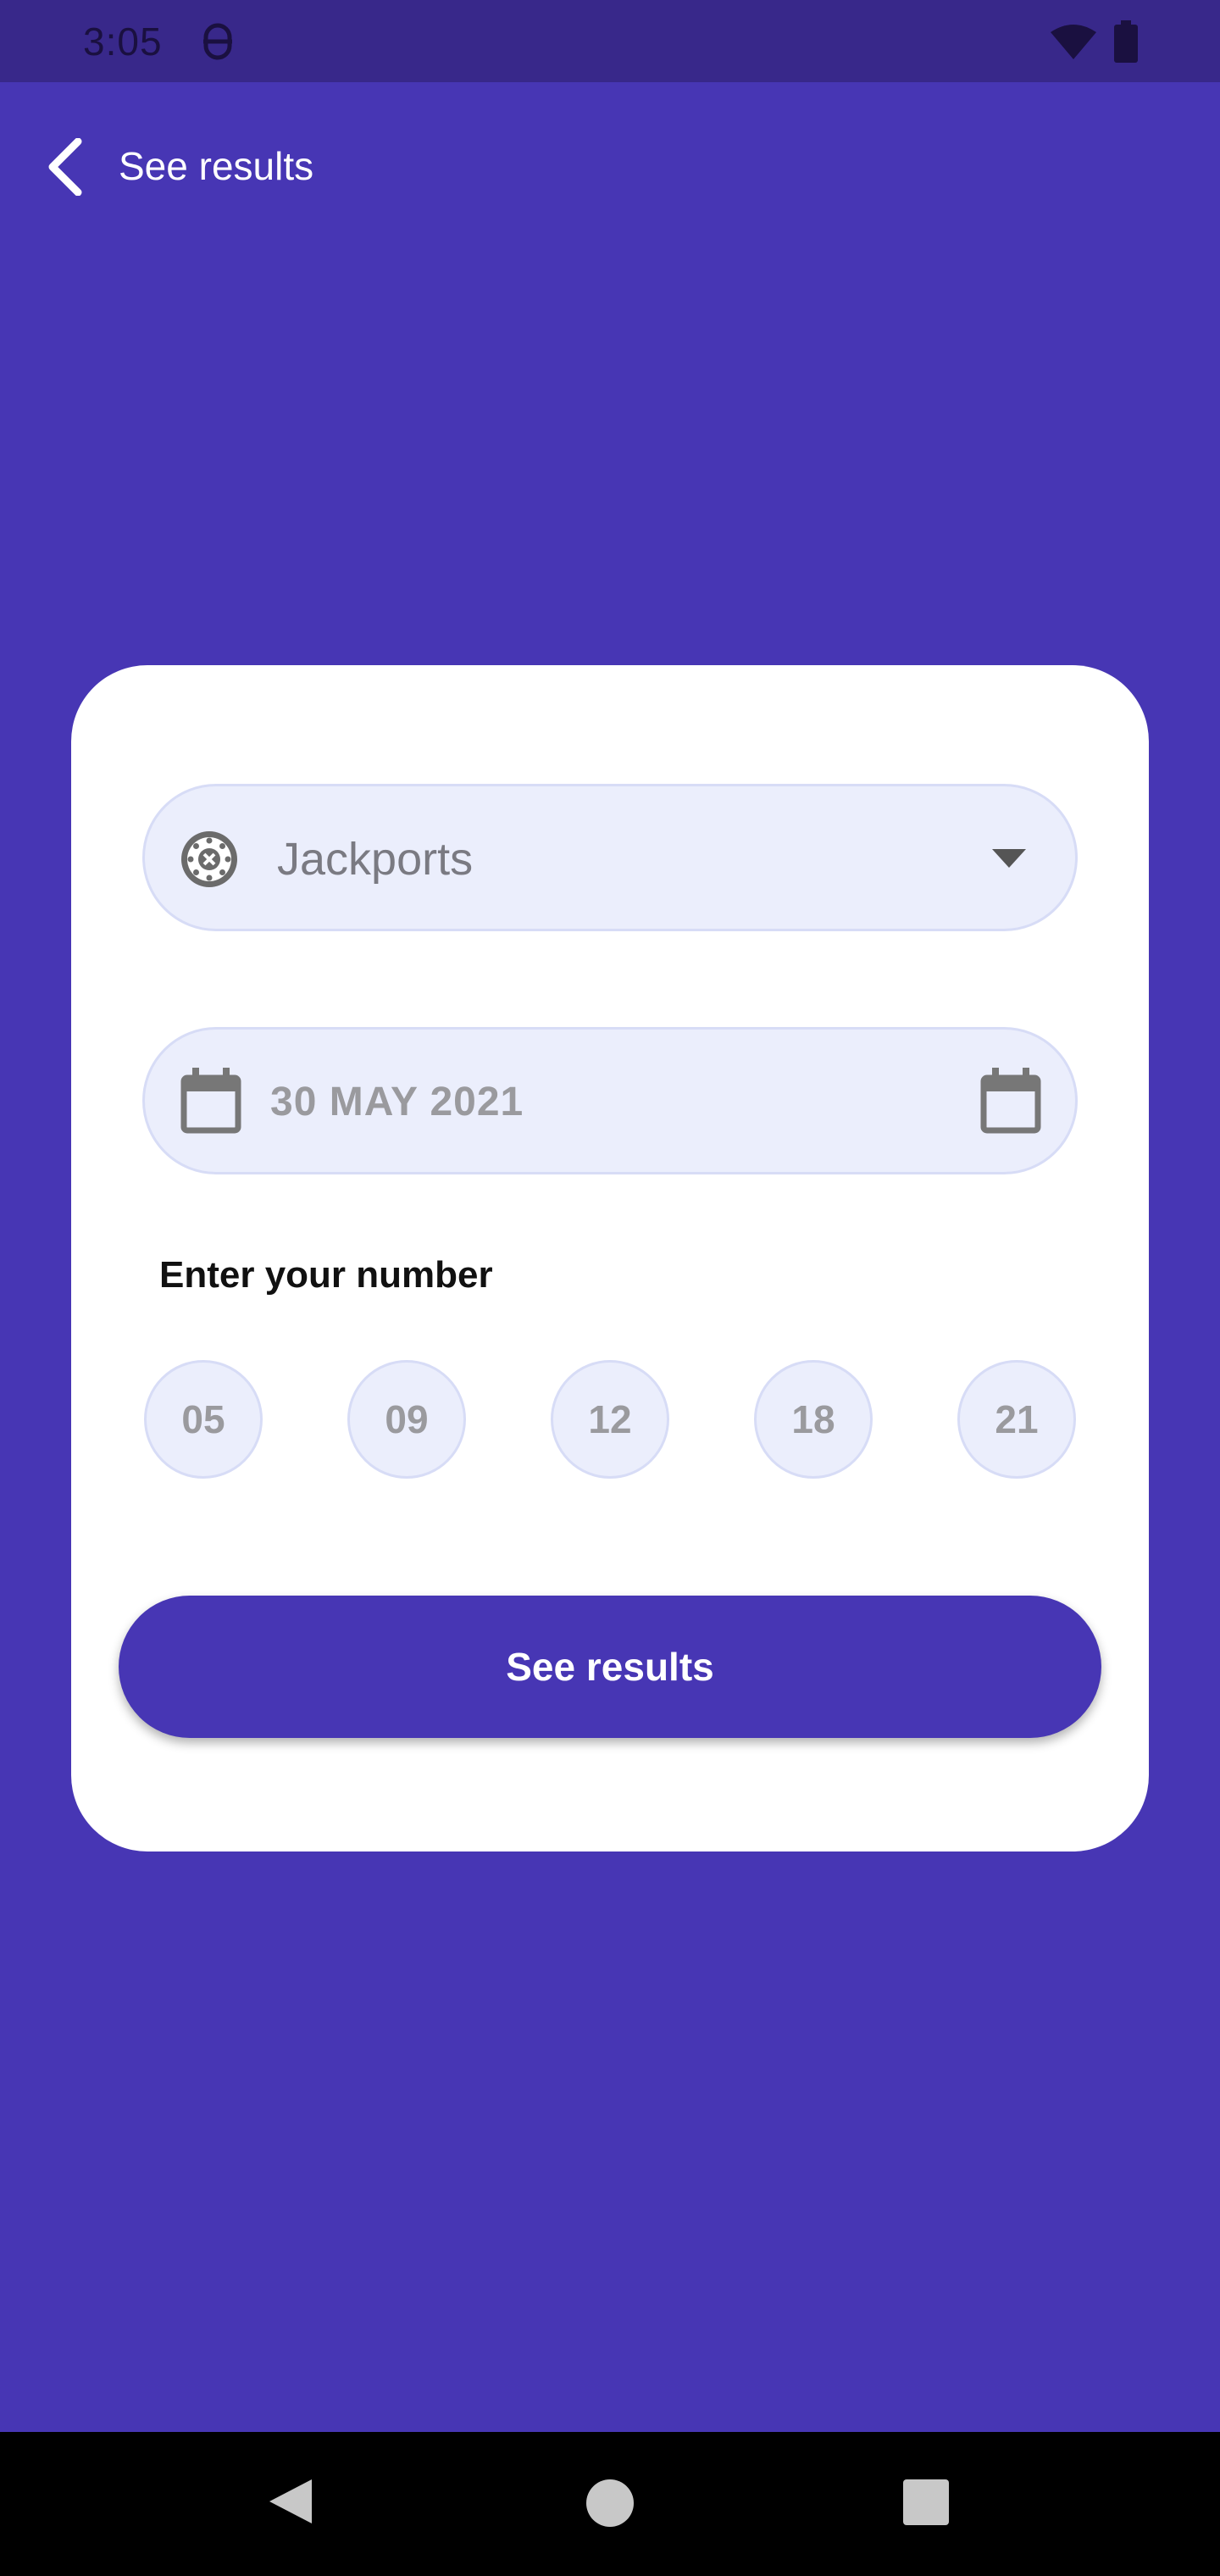 The height and width of the screenshot is (2576, 1220). I want to click on see-results-button: See results, so click(610, 1667).